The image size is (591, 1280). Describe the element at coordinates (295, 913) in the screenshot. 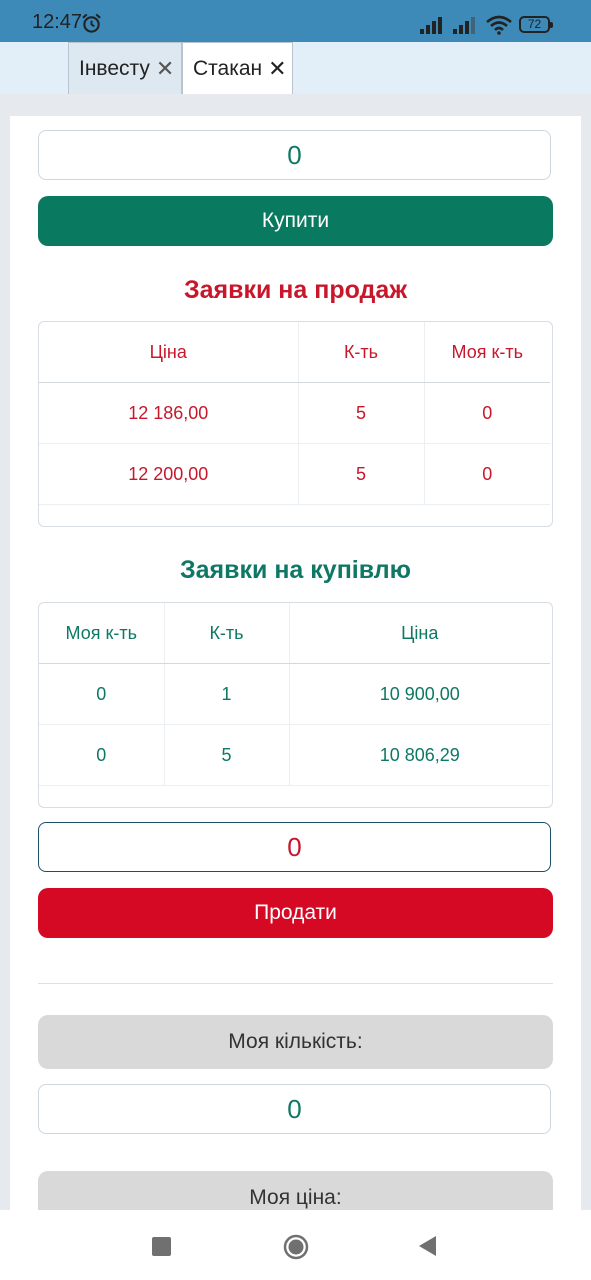

I see `sell-button: Продати` at that location.